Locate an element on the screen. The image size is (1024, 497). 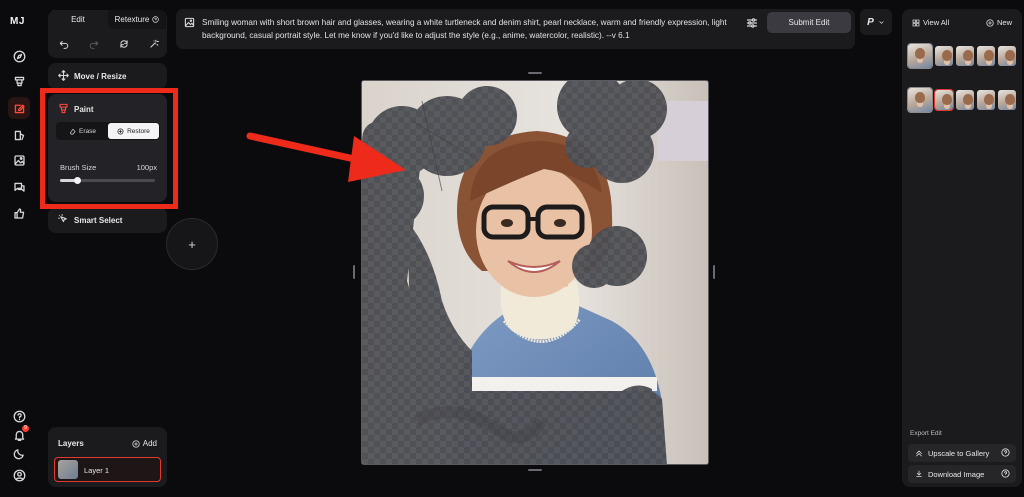
layers-title: Layers is located at coordinates (71, 443).